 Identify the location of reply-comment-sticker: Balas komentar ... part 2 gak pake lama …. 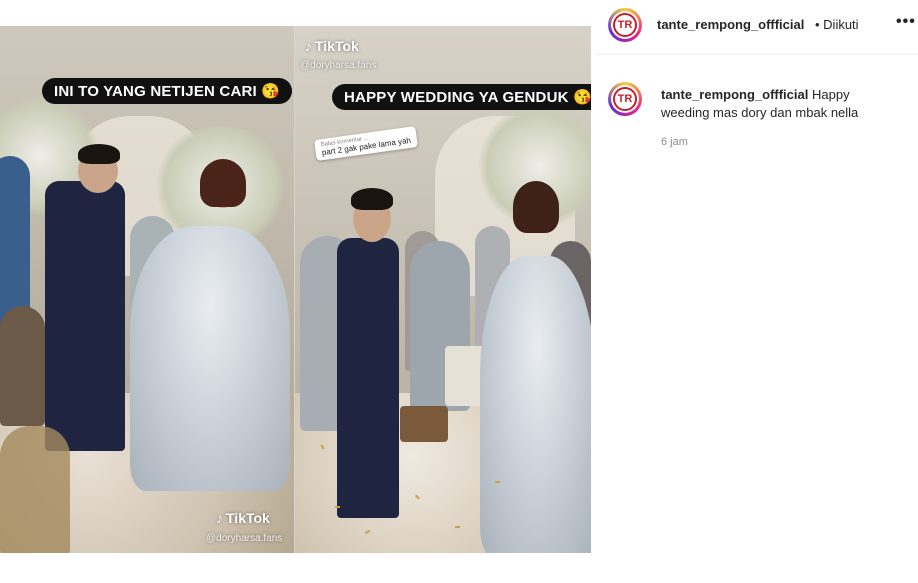
(366, 143).